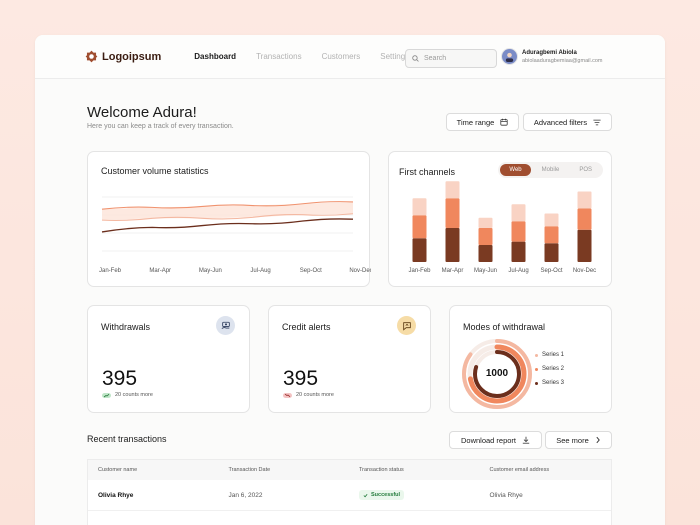 Image resolution: width=700 pixels, height=525 pixels. Describe the element at coordinates (168, 359) in the screenshot. I see `withdrawals-card: Withdrawals 395 20 counts more` at that location.